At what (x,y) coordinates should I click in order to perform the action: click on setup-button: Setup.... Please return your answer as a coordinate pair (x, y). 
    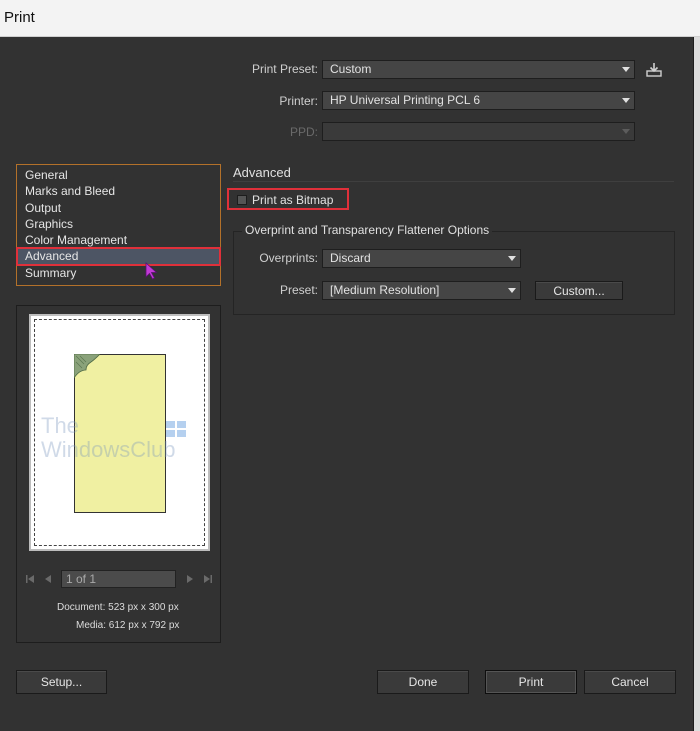
    Looking at the image, I should click on (61, 682).